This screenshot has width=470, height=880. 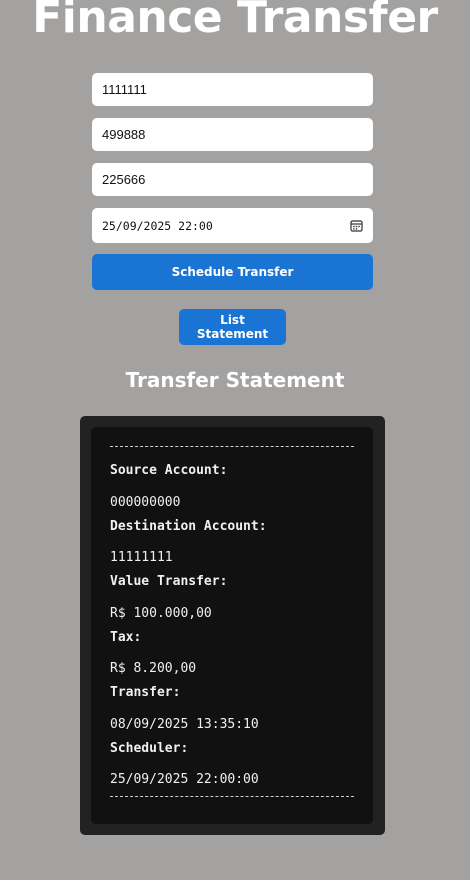 I want to click on statement-value-tax: R$ 8.200,00, so click(x=153, y=668).